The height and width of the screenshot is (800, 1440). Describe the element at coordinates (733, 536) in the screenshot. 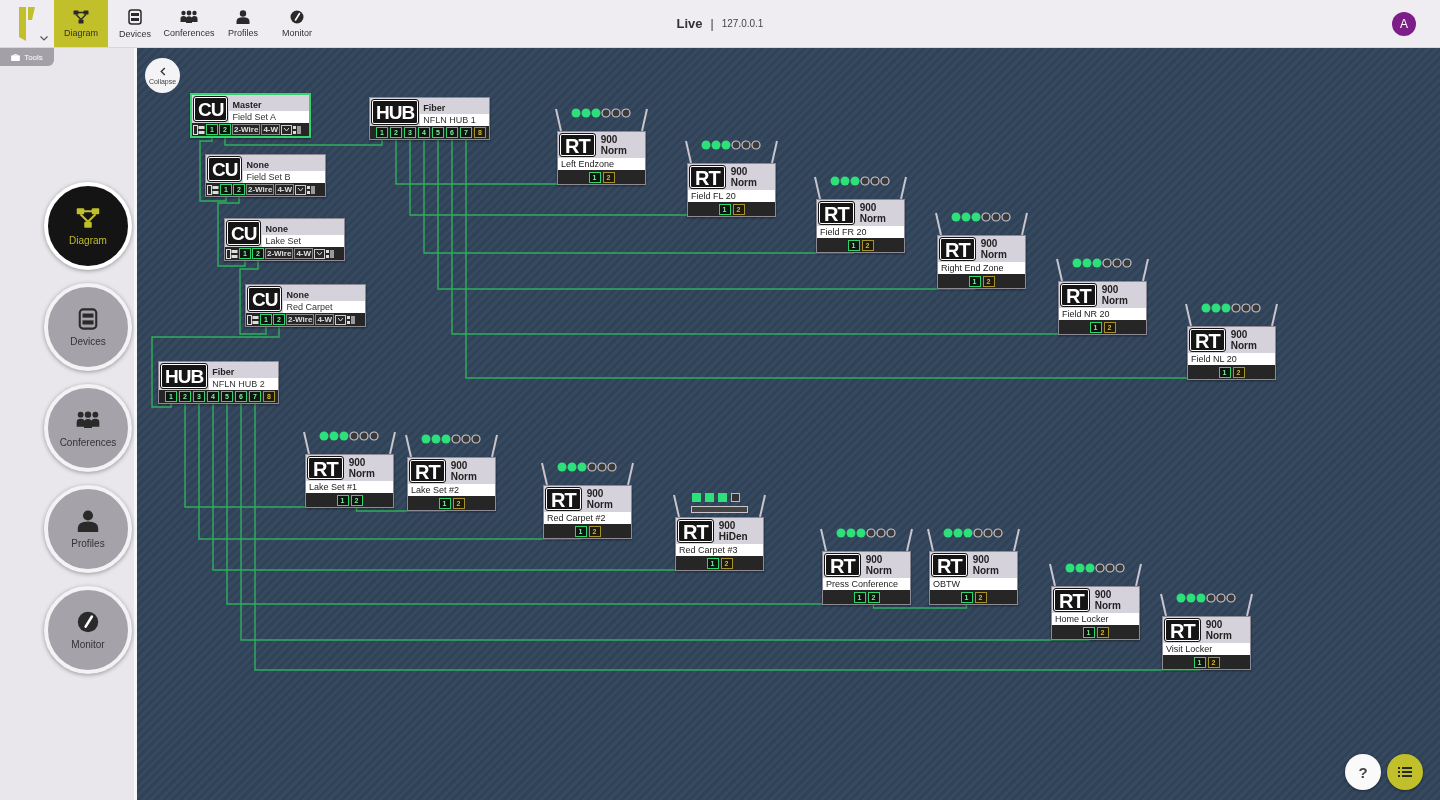

I see `mode-label: HiDen` at that location.